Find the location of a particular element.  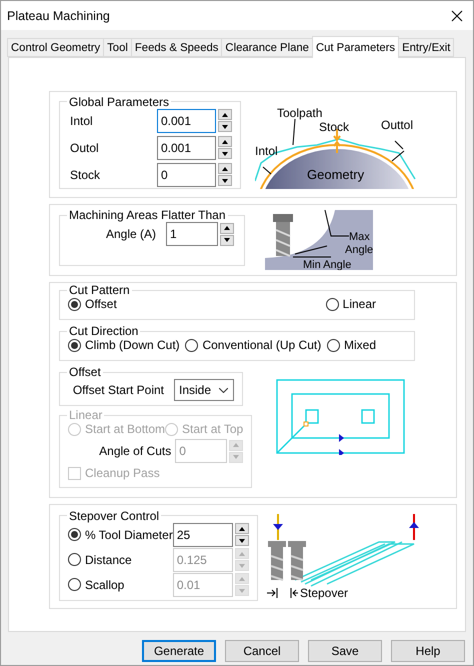

group-title: Offset is located at coordinates (85, 372).